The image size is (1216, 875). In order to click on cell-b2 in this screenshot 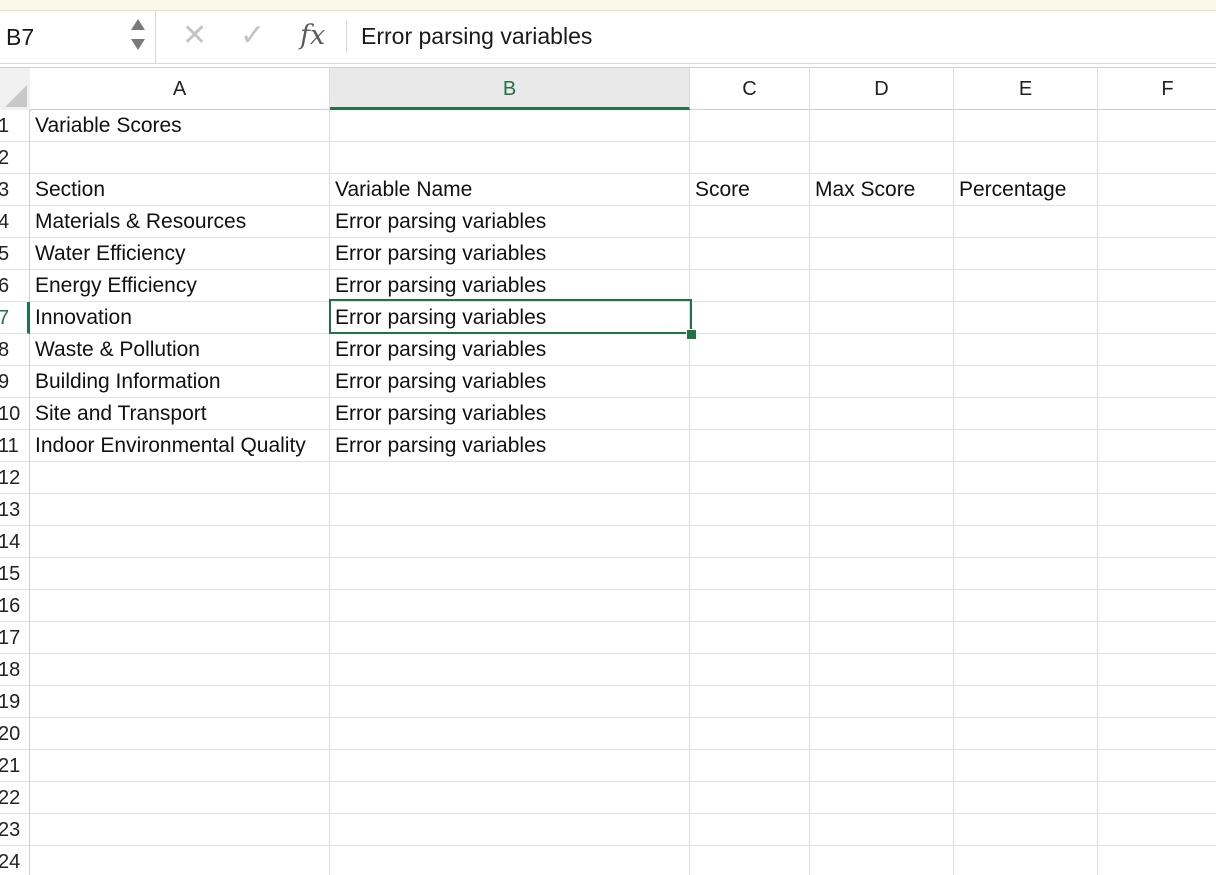, I will do `click(510, 158)`.